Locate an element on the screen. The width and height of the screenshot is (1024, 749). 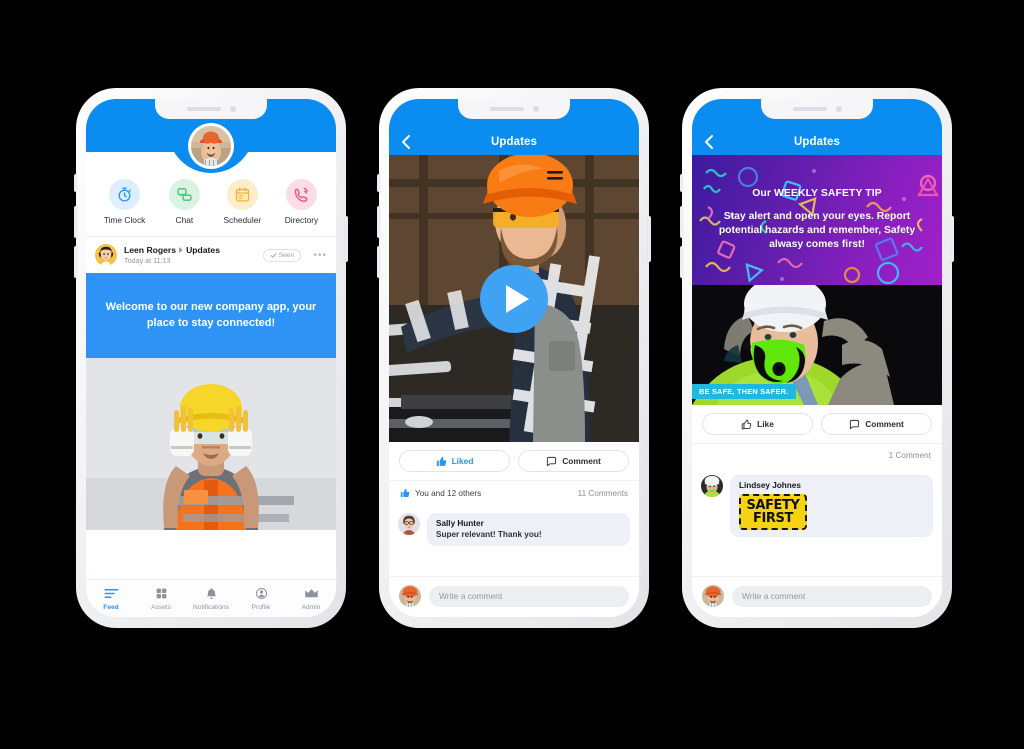
grid-icon is located at coordinates (161, 594).